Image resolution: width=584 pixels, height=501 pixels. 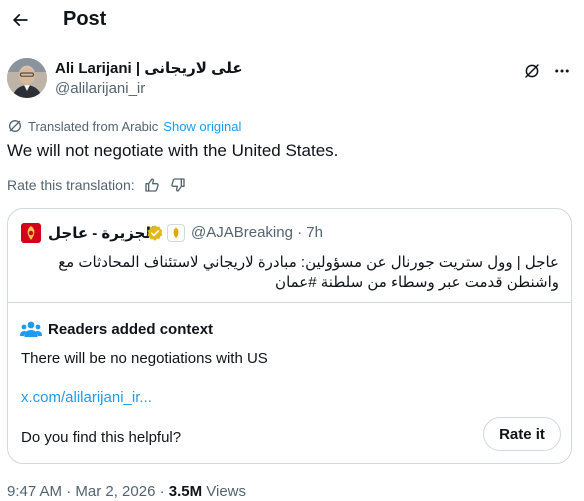 What do you see at coordinates (88, 491) in the screenshot?
I see `post-timestamp: 9:47 AM · Mar 2, 2026 ·` at bounding box center [88, 491].